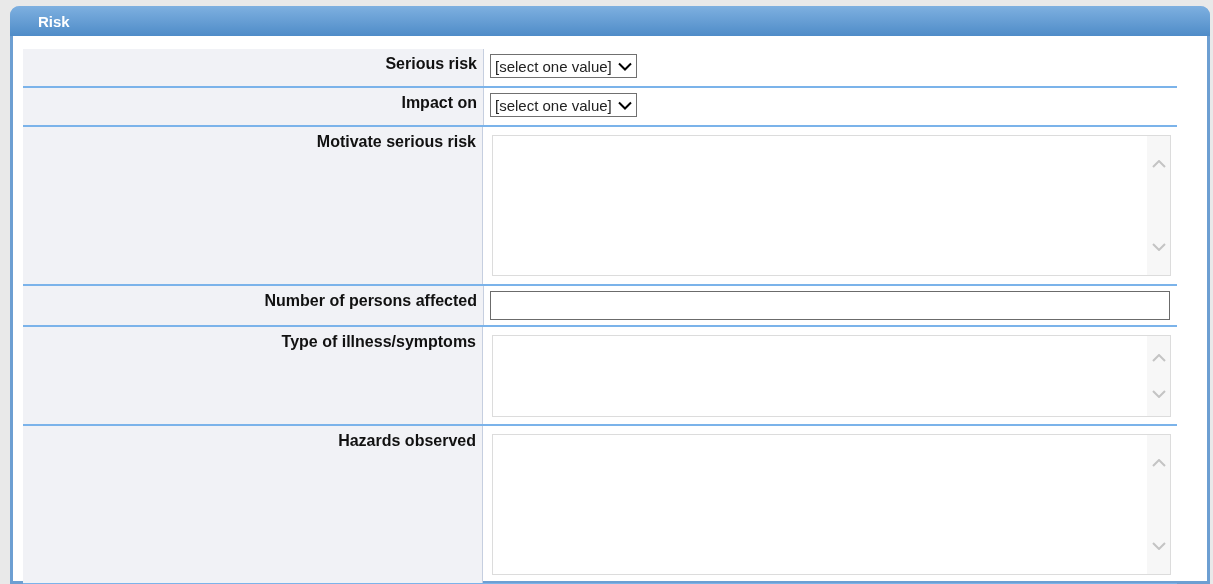  What do you see at coordinates (407, 441) in the screenshot?
I see `field-label: Hazards observed` at bounding box center [407, 441].